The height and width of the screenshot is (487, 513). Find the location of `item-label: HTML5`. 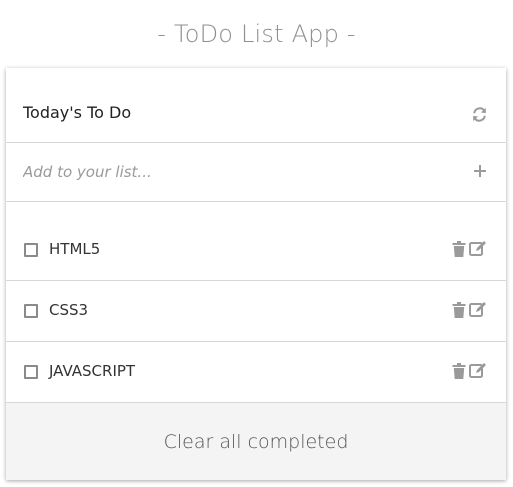

item-label: HTML5 is located at coordinates (75, 249).